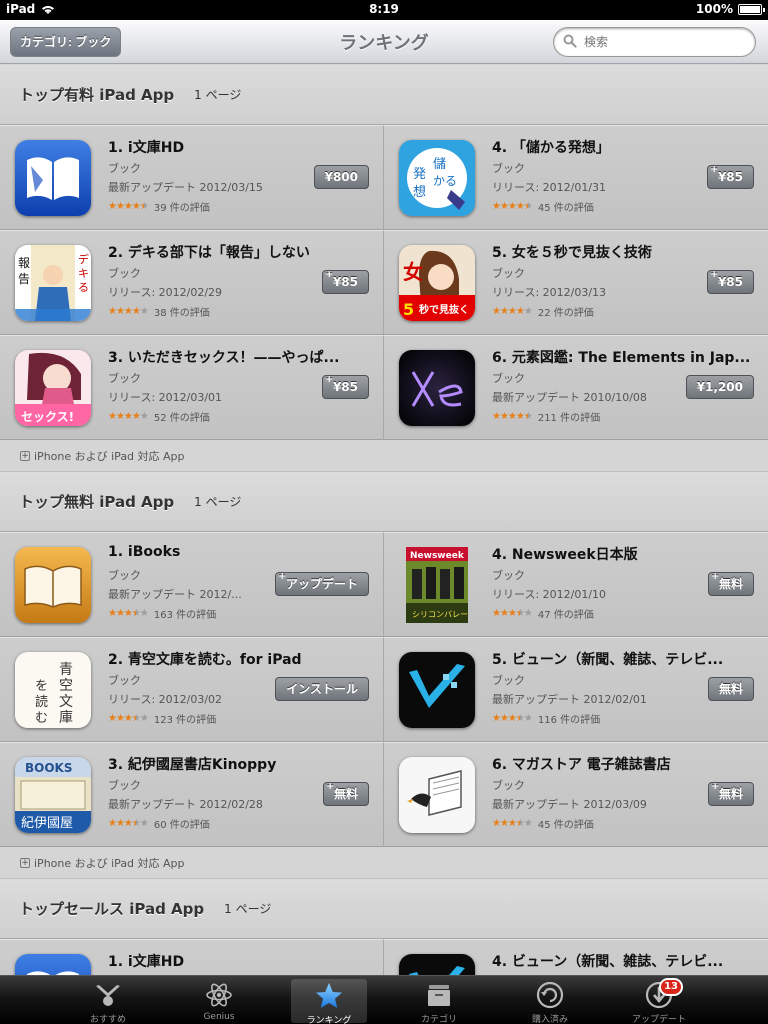 The height and width of the screenshot is (1024, 768). What do you see at coordinates (384, 502) in the screenshot?
I see `section-header-top-free: トップ無料 iPad App 1 ページ` at bounding box center [384, 502].